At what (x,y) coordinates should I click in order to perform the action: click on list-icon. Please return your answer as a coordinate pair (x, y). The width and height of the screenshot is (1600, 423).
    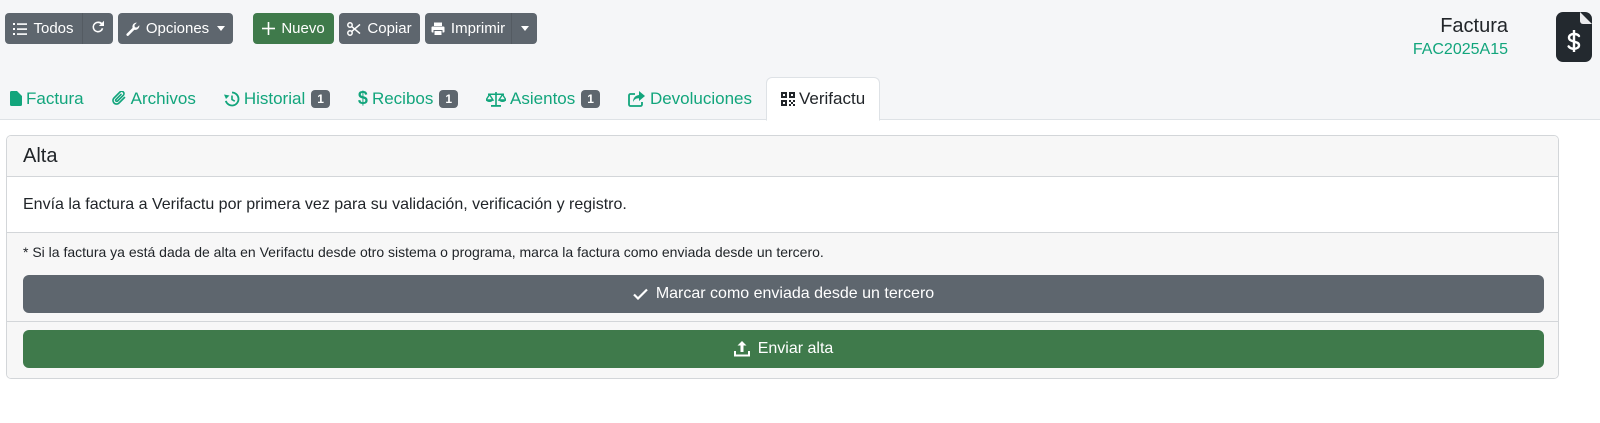
    Looking at the image, I should click on (20, 28).